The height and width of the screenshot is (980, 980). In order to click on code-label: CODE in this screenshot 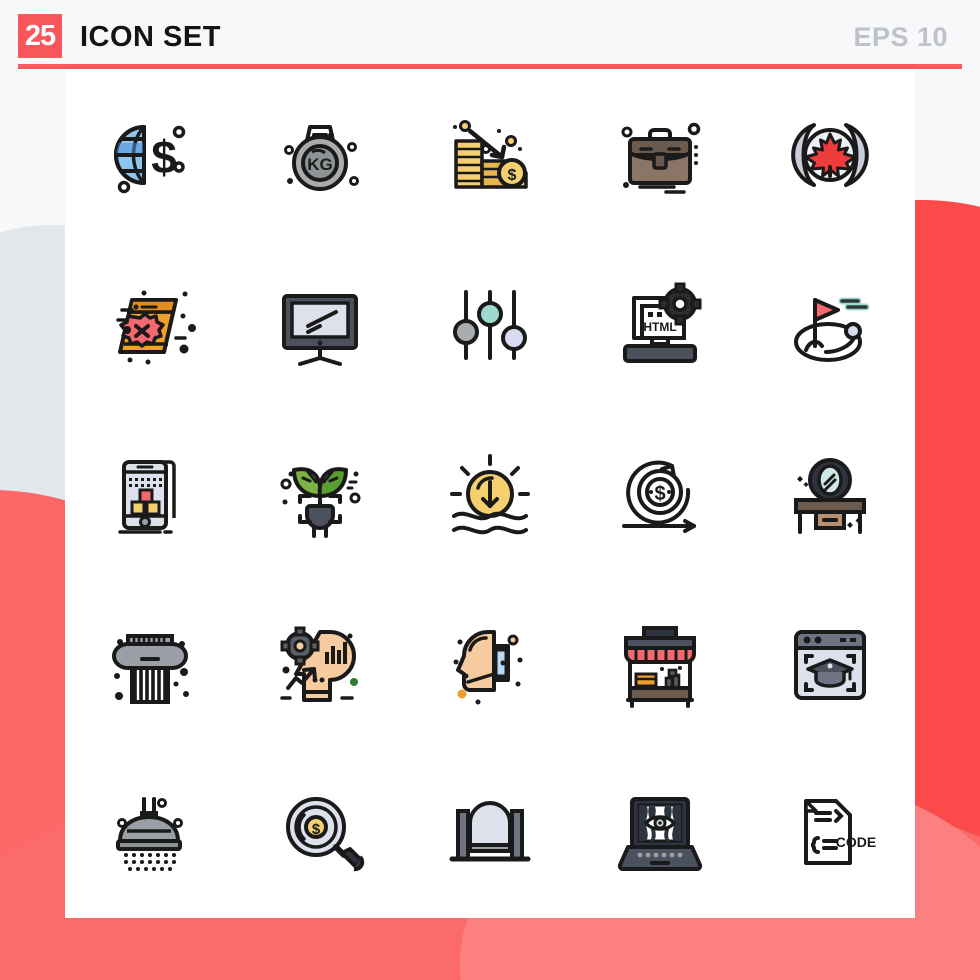, I will do `click(856, 842)`.